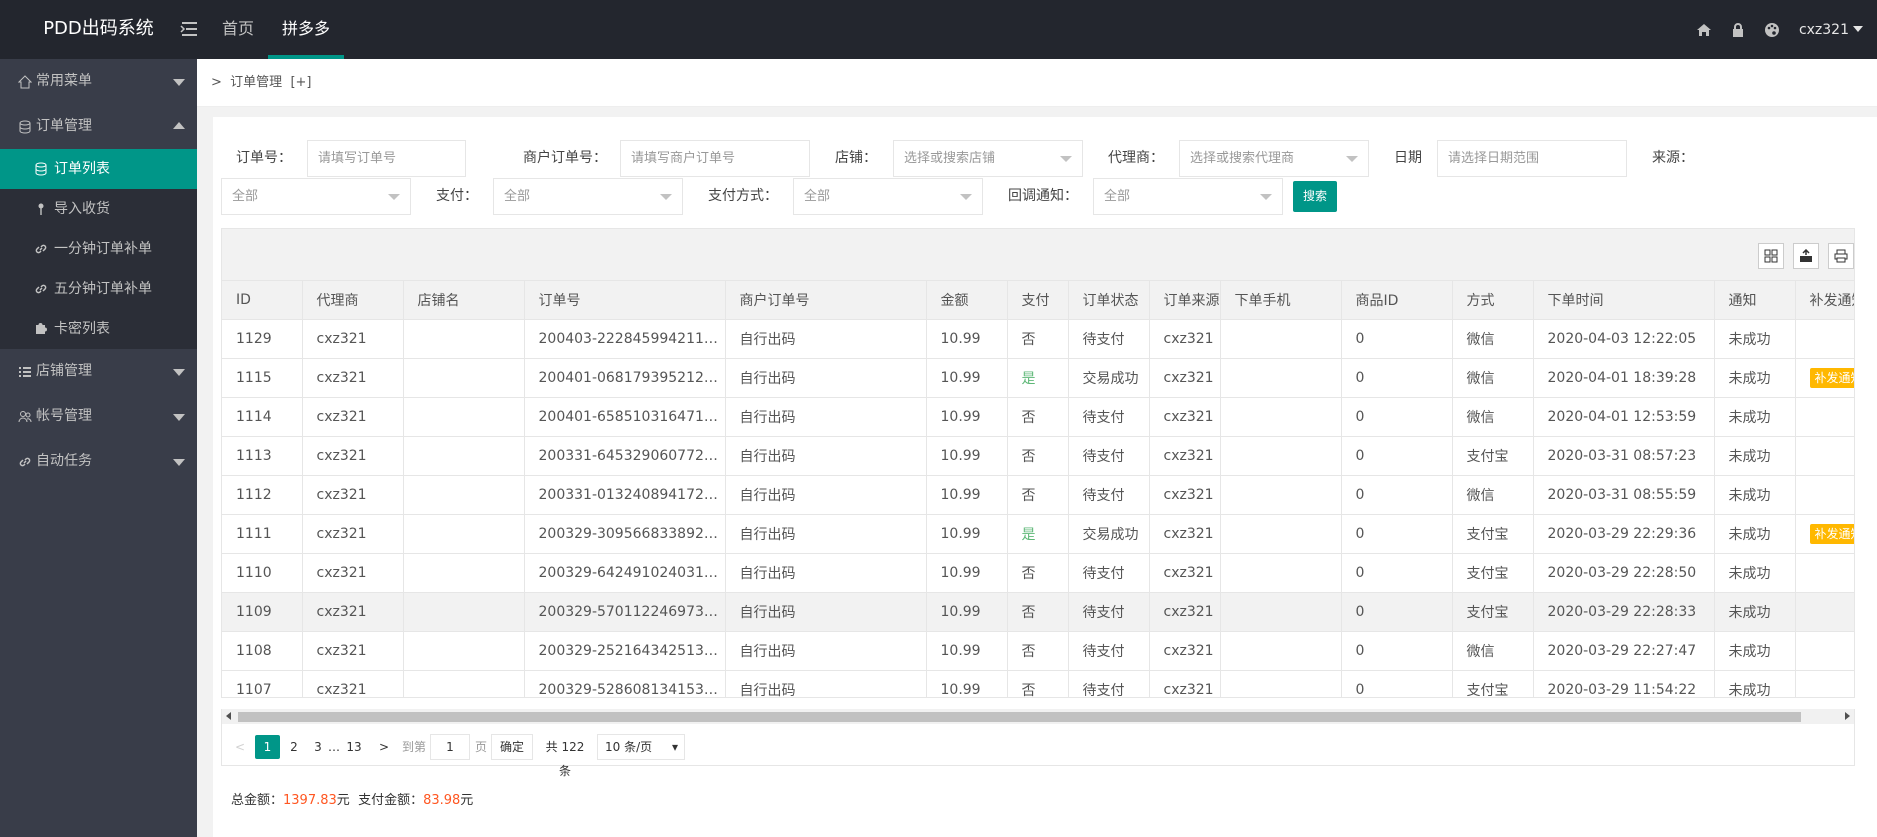  I want to click on app-logo: PDD出码系统, so click(98, 29).